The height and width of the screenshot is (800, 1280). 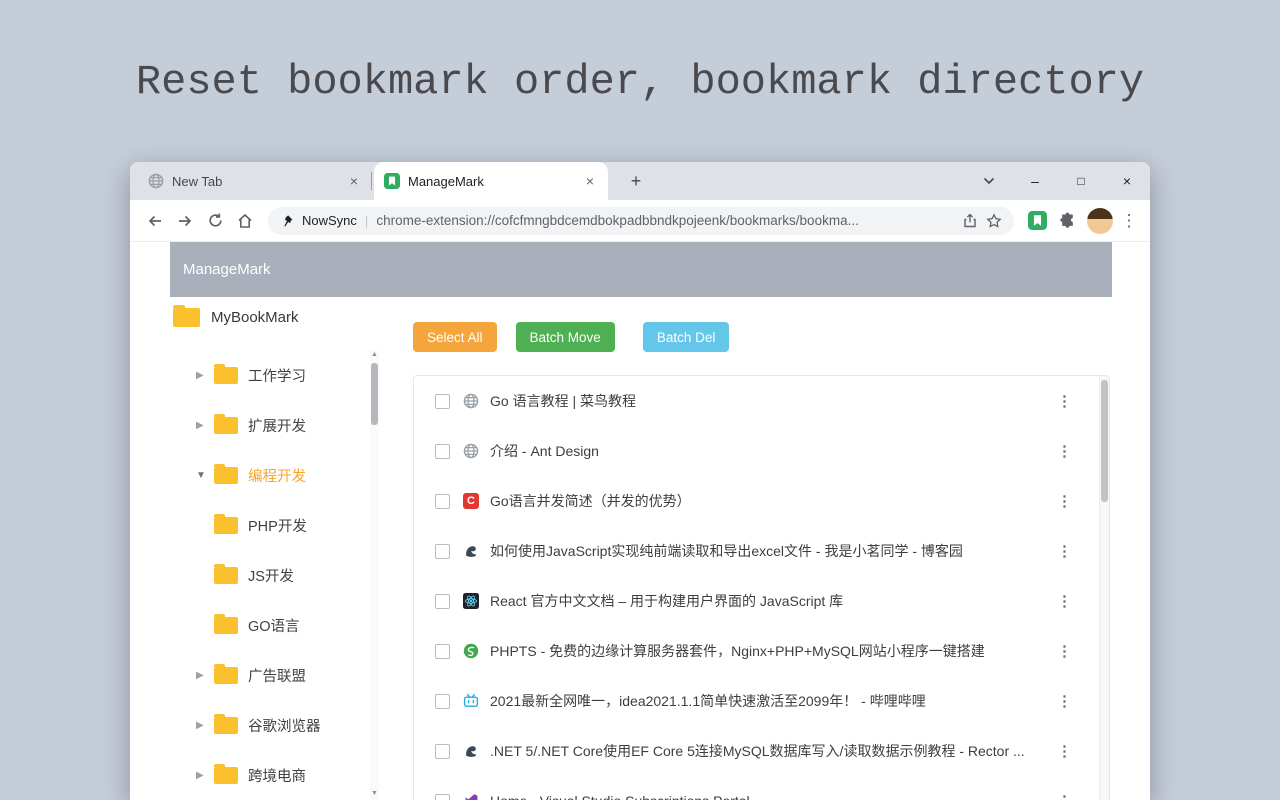 I want to click on sidebar-folder-7: ▶ 广告联盟, so click(x=270, y=675).